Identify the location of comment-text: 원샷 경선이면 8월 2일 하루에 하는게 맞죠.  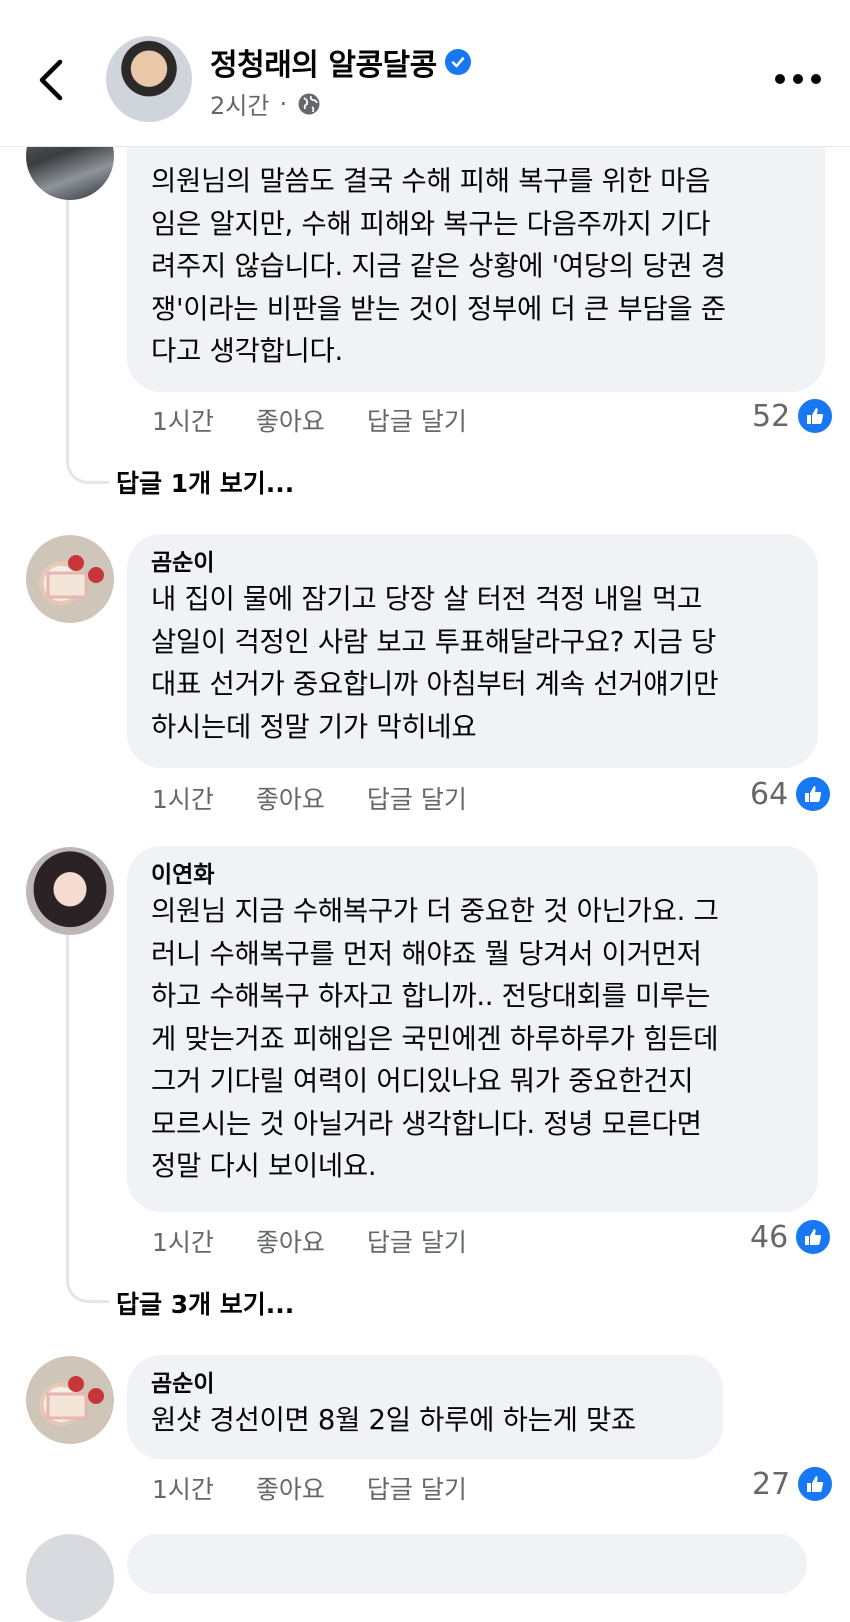
(394, 1420).